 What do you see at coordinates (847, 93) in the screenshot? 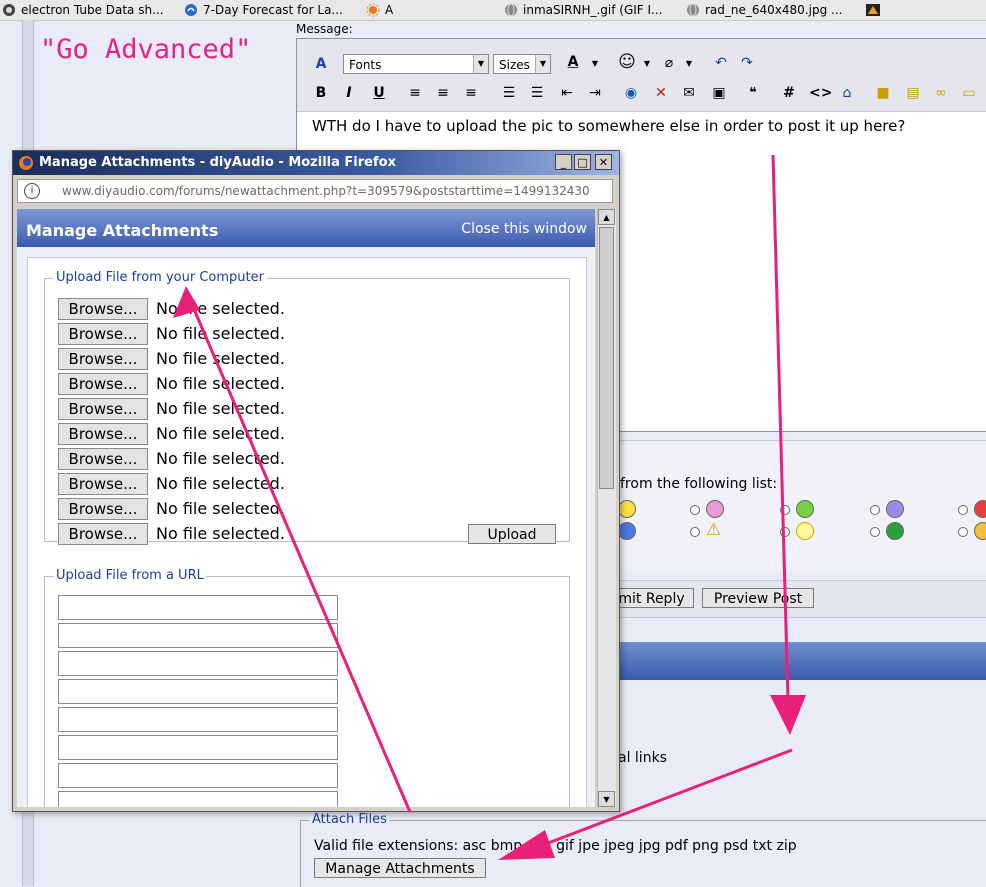
I see `html-icon: ⌂` at bounding box center [847, 93].